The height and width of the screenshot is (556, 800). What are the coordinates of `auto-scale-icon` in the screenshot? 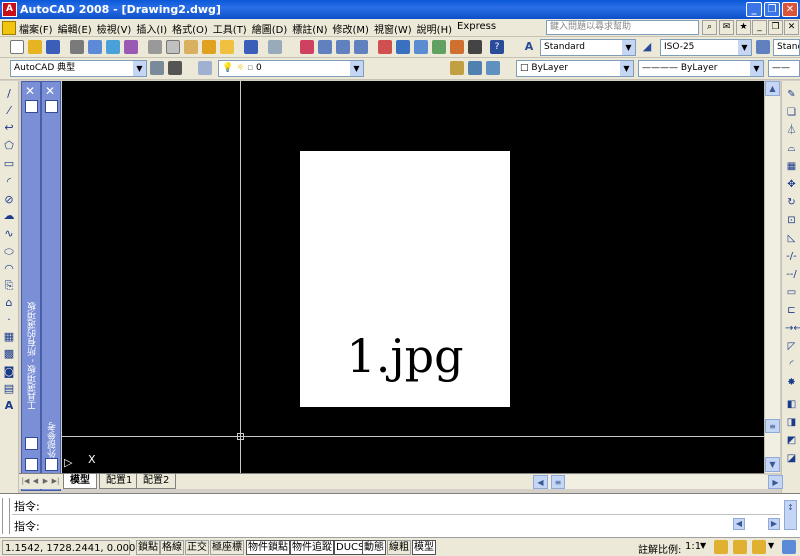 It's located at (740, 547).